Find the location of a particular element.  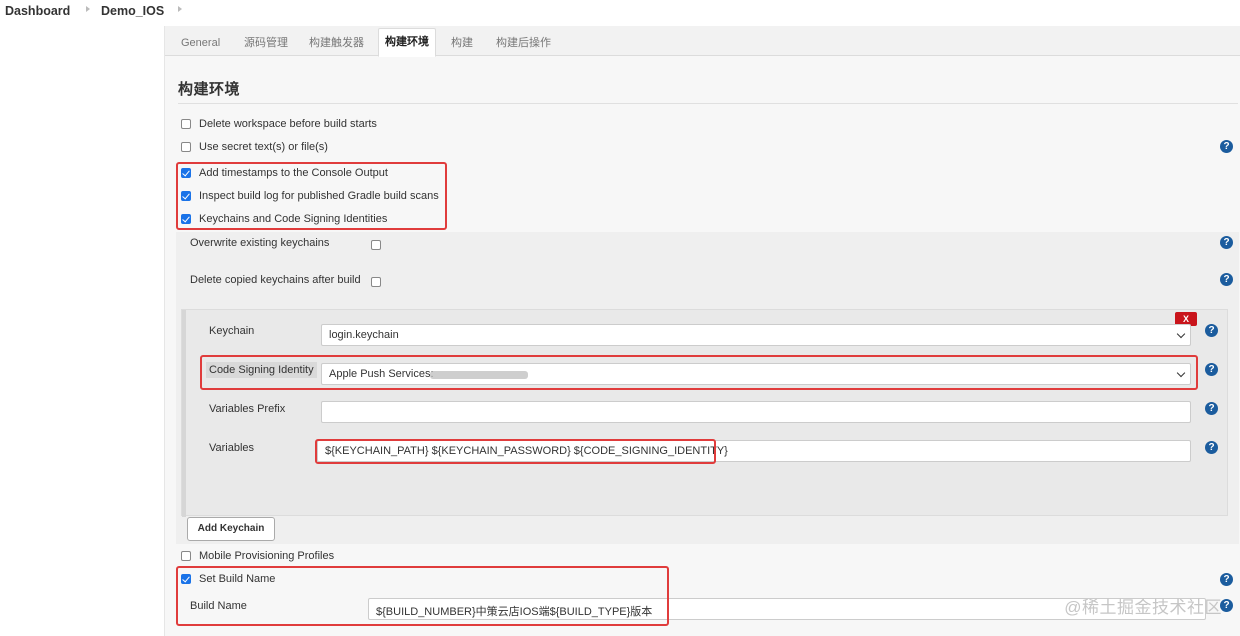

checkbox-set-build-name is located at coordinates (186, 579).